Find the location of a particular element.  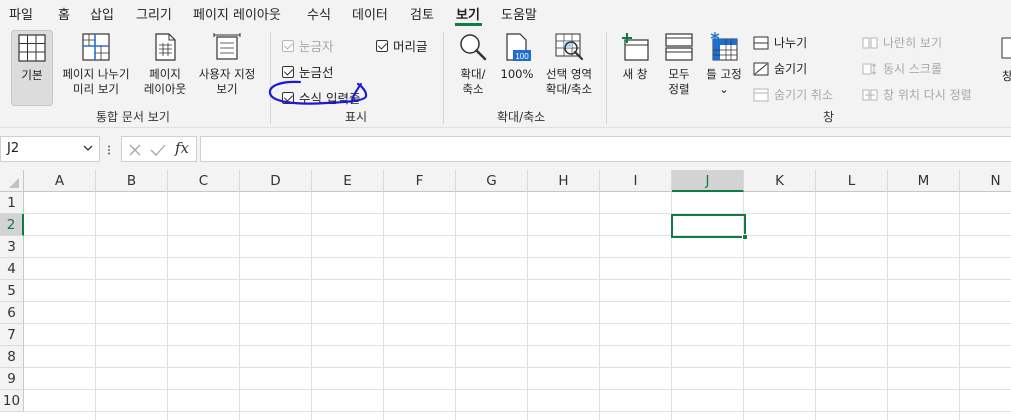

row-header-6: 6 is located at coordinates (12, 313).